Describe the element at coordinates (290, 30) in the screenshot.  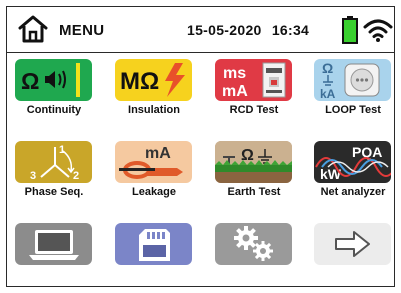
I see `time-text: 16:34` at that location.